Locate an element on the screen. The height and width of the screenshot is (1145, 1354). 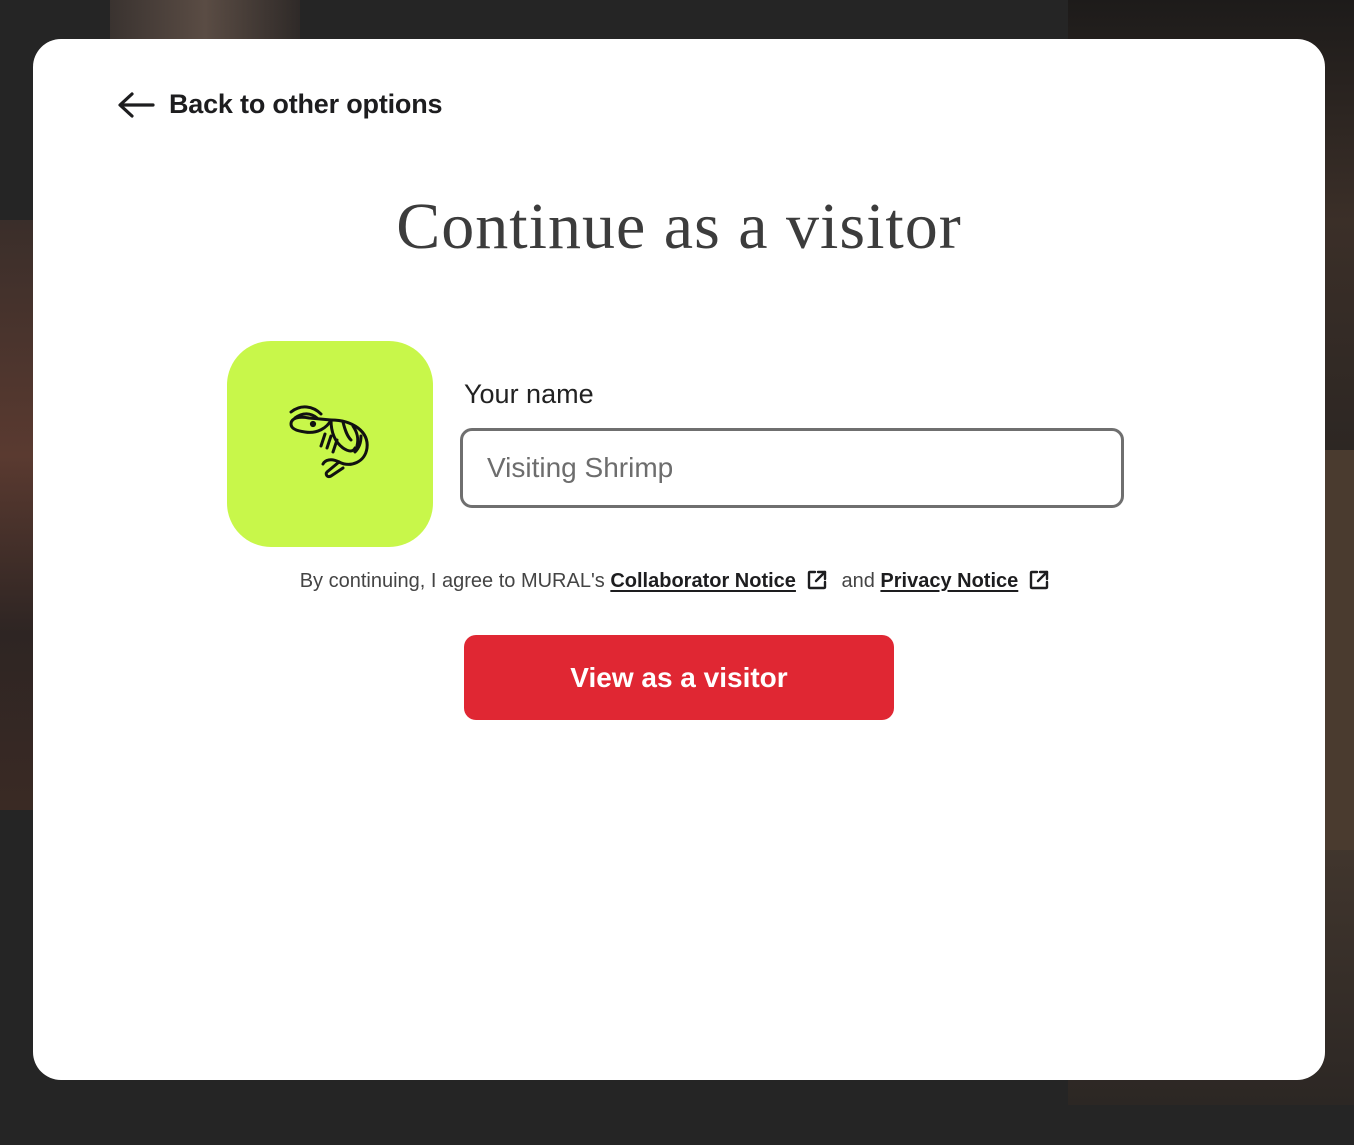
page-title: Continue as a visitor is located at coordinates (679, 226).